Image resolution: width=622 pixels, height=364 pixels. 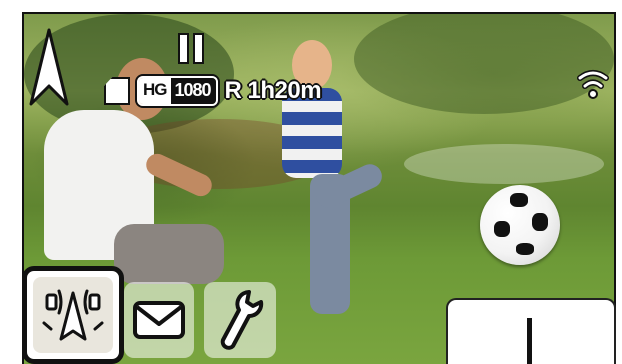 I want to click on wifi-icon, so click(x=593, y=89).